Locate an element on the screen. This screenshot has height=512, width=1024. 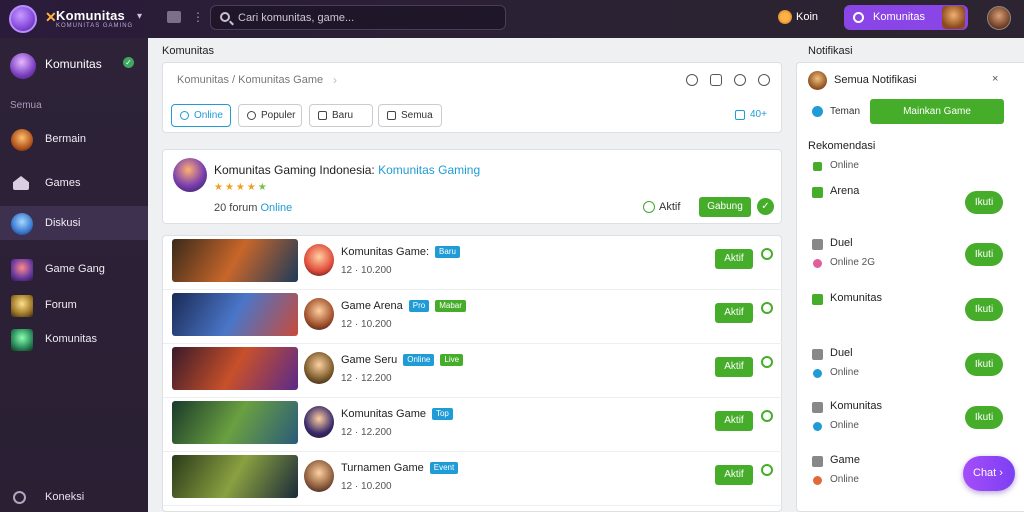
status-dot-icon is located at coordinates (767, 416).